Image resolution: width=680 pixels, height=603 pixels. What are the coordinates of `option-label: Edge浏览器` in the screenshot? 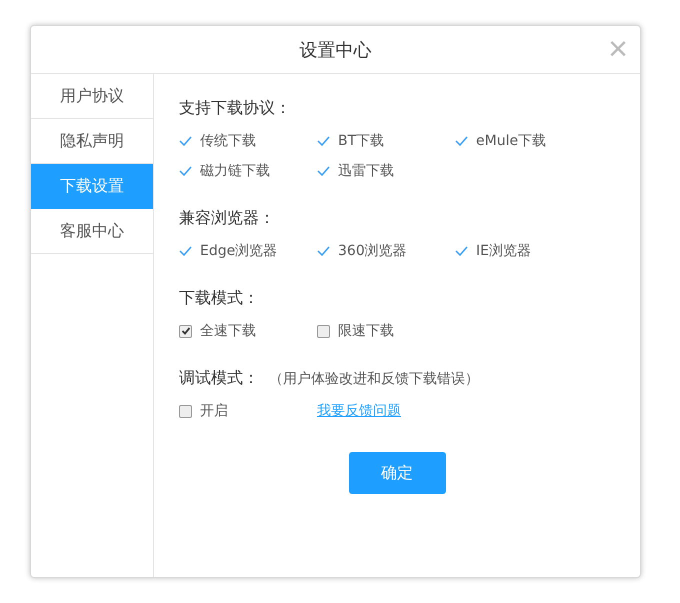 It's located at (239, 251).